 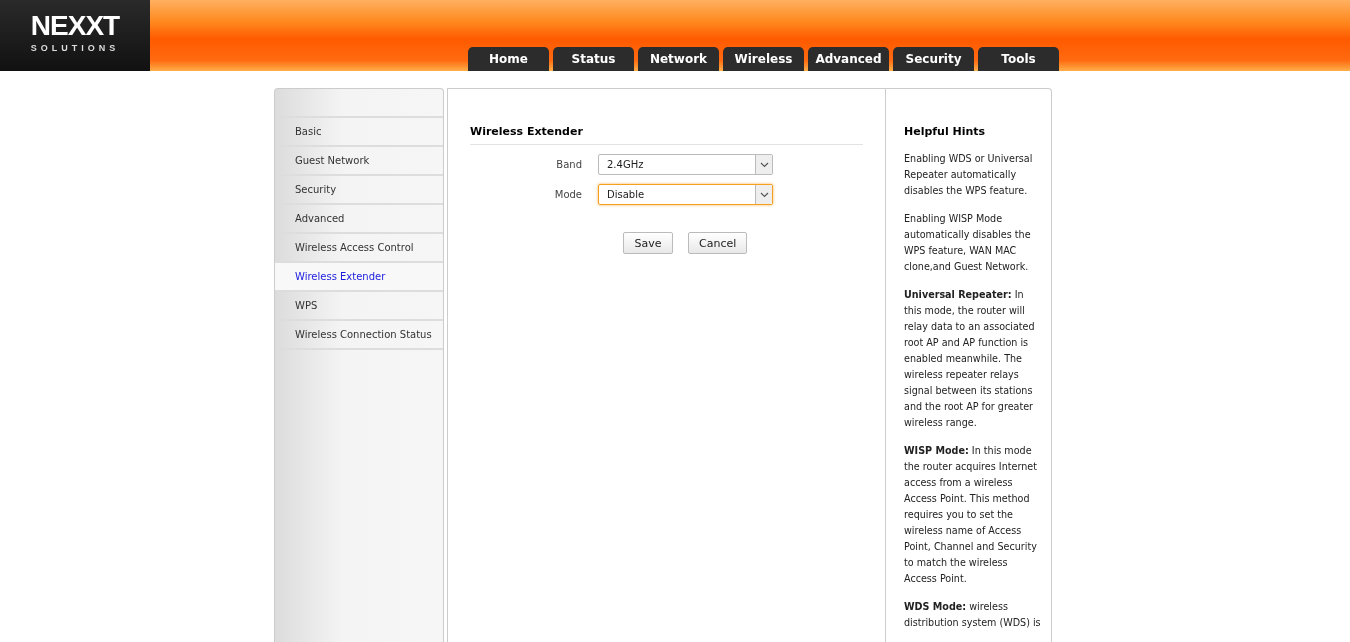 What do you see at coordinates (359, 219) in the screenshot?
I see `sidebar-item: Advanced` at bounding box center [359, 219].